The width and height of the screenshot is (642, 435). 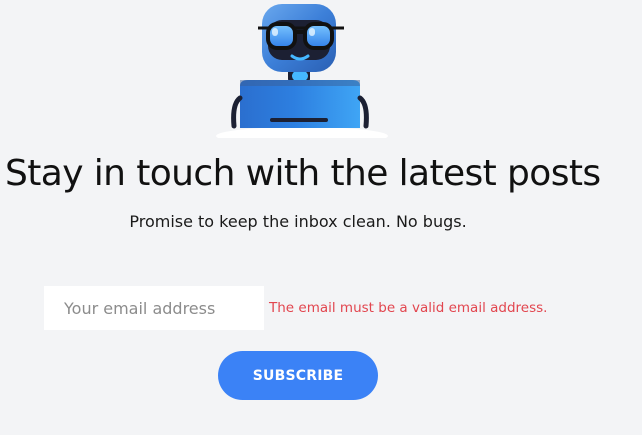 I want to click on email-error-message: The email must be a valid email address., so click(x=408, y=308).